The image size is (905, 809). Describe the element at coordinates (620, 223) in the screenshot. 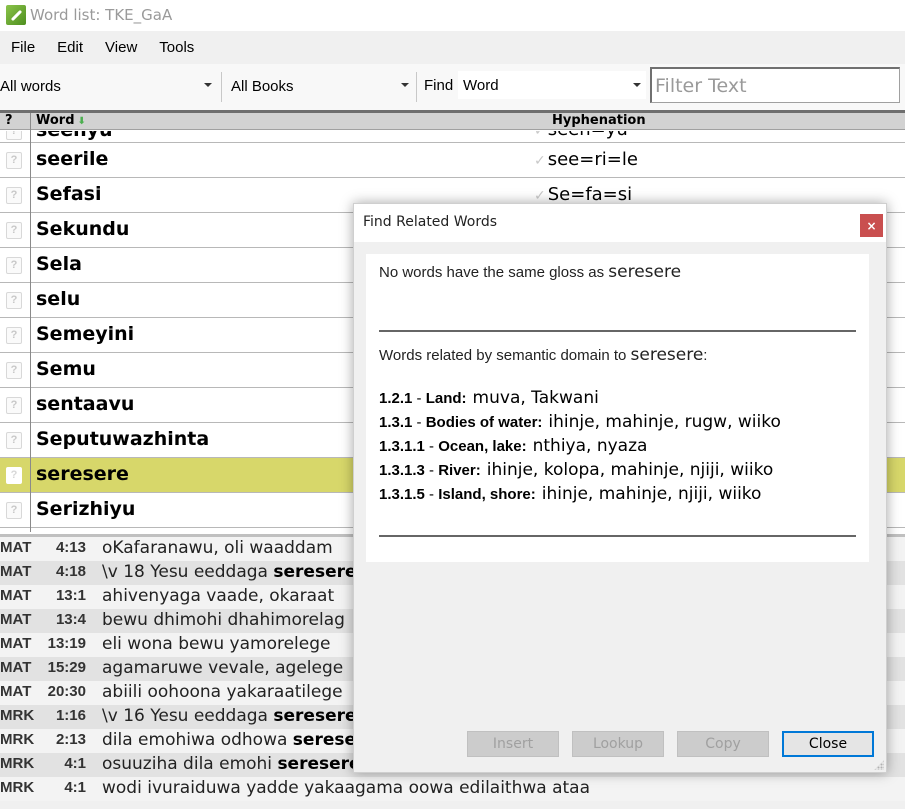

I see `dialog-title-bar: Find Related Words ×` at that location.